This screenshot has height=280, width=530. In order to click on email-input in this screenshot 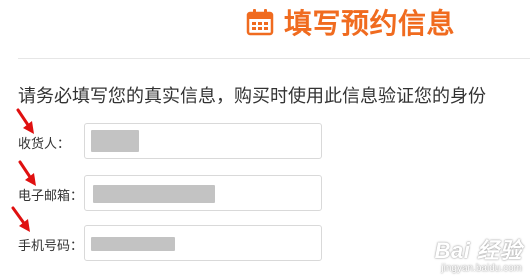, I will do `click(203, 193)`.